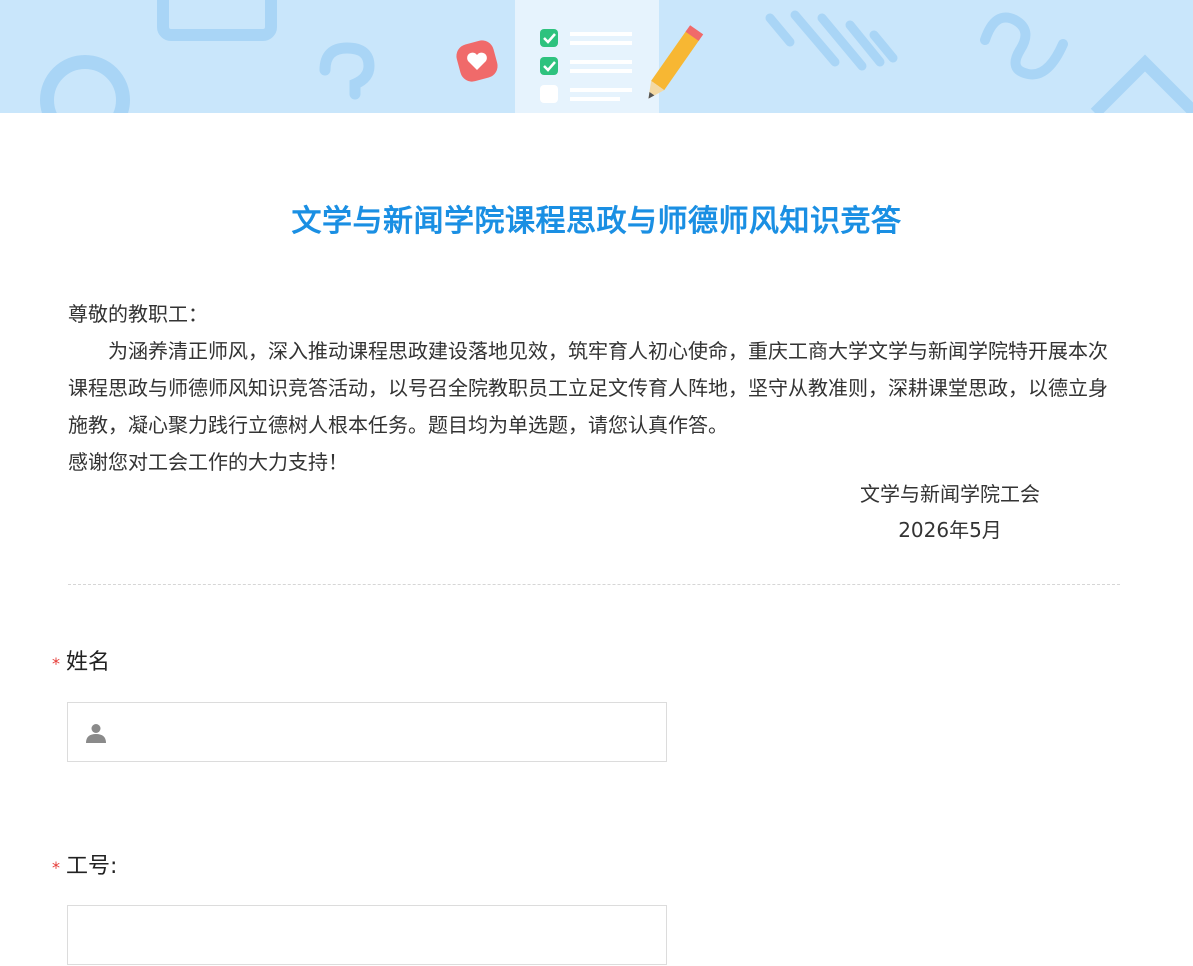 Image resolution: width=1193 pixels, height=966 pixels. I want to click on signature-date: 2026年5月, so click(950, 530).